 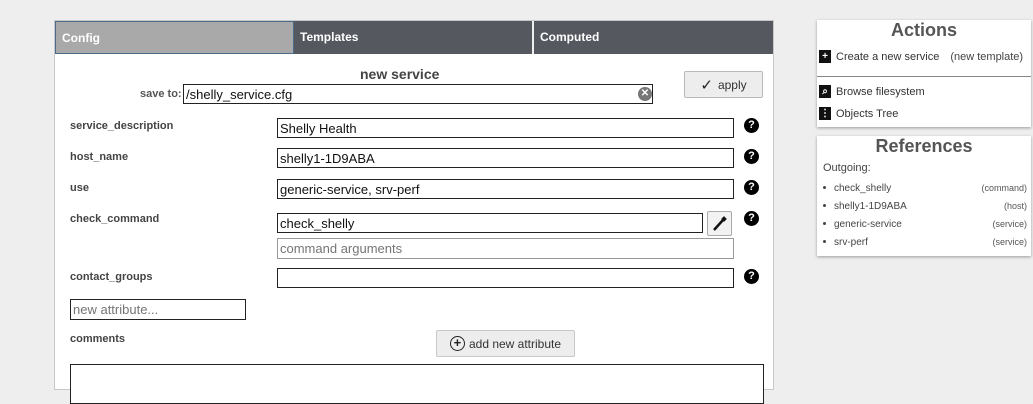 I want to click on objects-tree-action: ⋮ Objects Tree, so click(x=858, y=113).